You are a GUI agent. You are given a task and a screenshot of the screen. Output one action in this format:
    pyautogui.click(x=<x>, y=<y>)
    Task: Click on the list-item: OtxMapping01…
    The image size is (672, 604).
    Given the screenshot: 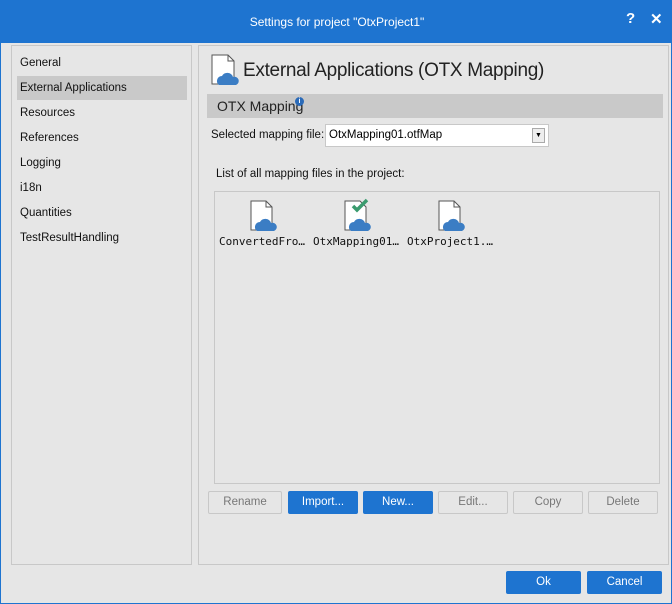 What is the action you would take?
    pyautogui.click(x=356, y=223)
    